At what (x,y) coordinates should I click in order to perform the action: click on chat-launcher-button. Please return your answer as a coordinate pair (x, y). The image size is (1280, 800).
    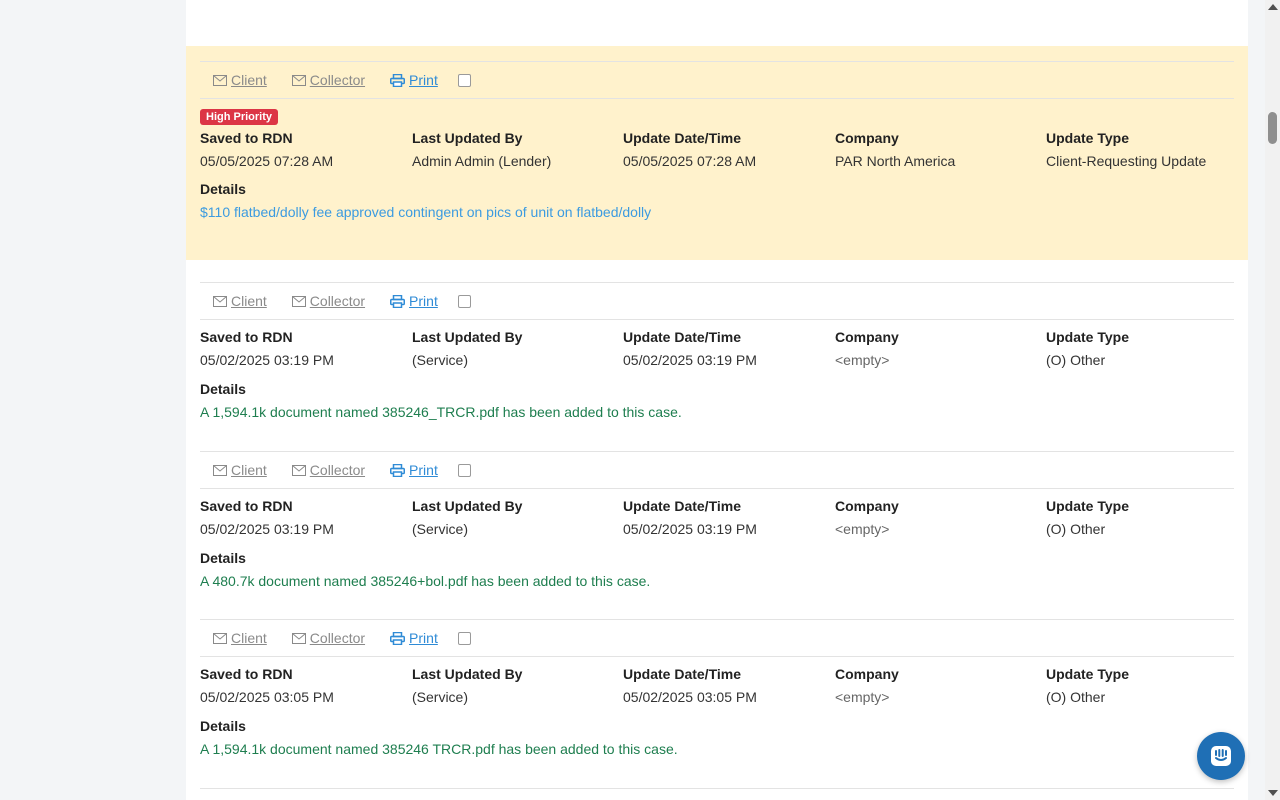
    Looking at the image, I should click on (1221, 756).